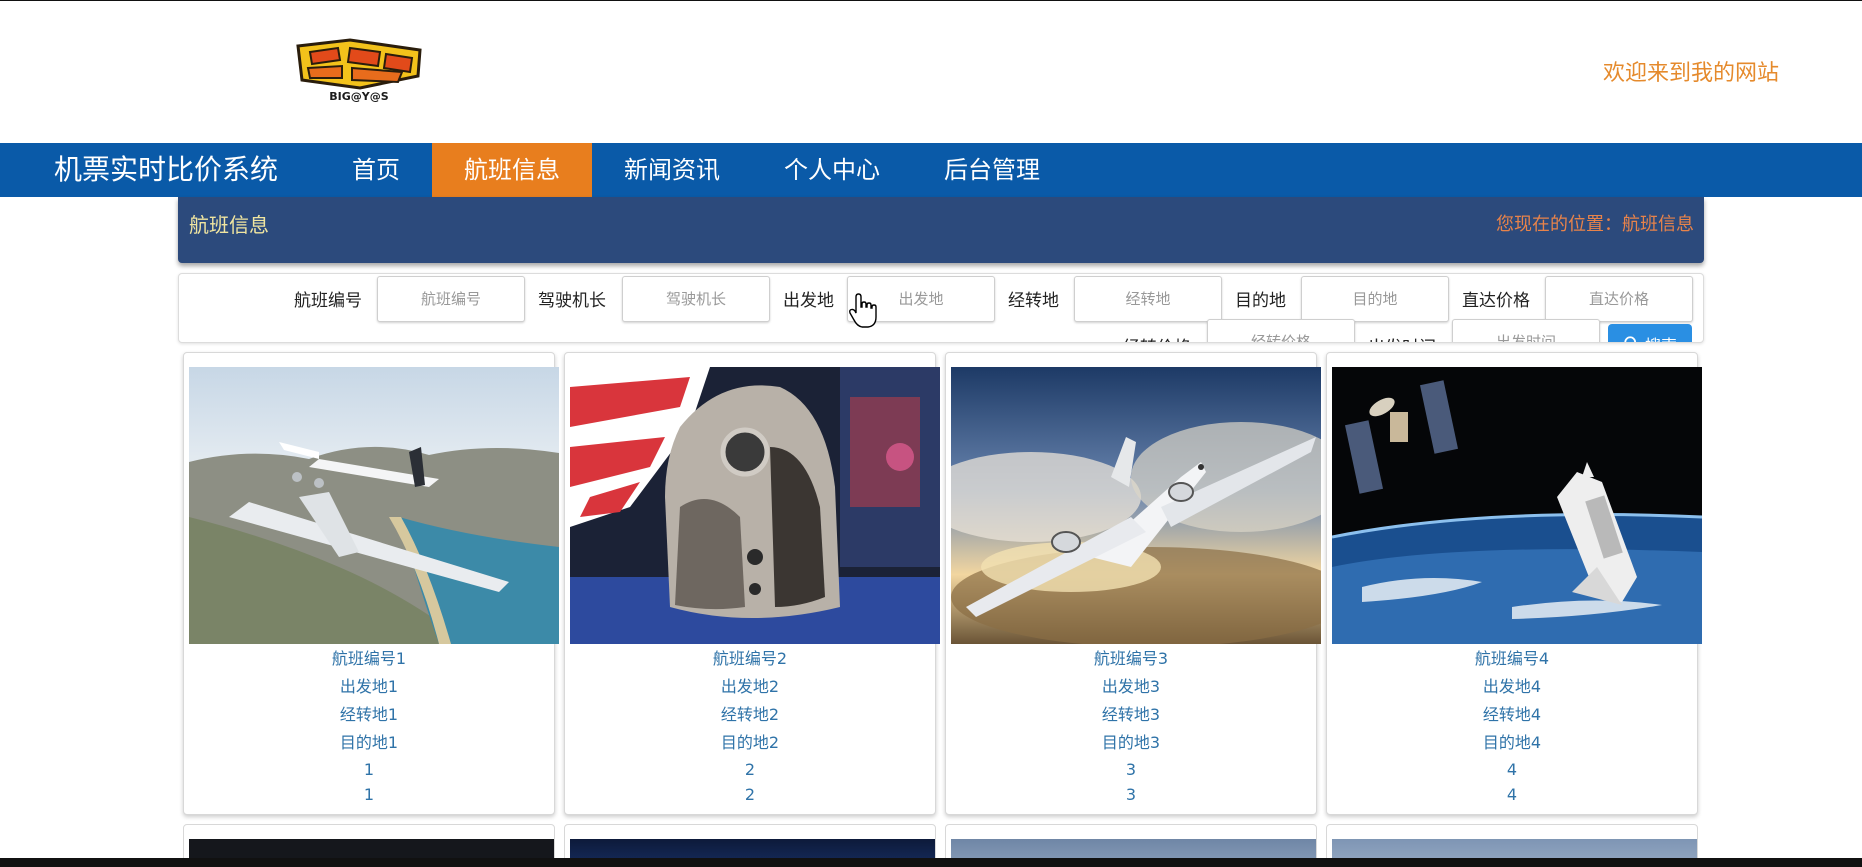  What do you see at coordinates (992, 170) in the screenshot?
I see `nav-item-admin: 后台管理` at bounding box center [992, 170].